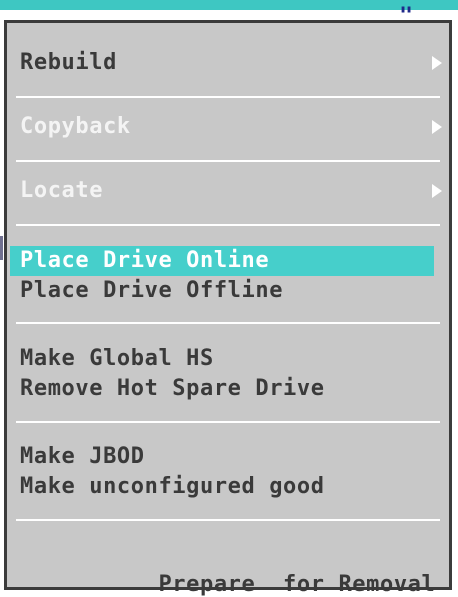 Image resolution: width=458 pixels, height=597 pixels. What do you see at coordinates (228, 63) in the screenshot?
I see `menu-item-rebuild: Rebuild` at bounding box center [228, 63].